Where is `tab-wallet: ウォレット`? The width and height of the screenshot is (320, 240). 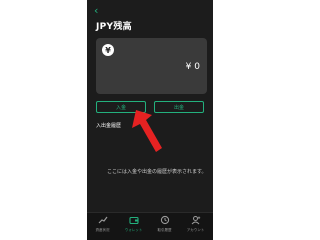 tab-wallet: ウォレット is located at coordinates (133, 227).